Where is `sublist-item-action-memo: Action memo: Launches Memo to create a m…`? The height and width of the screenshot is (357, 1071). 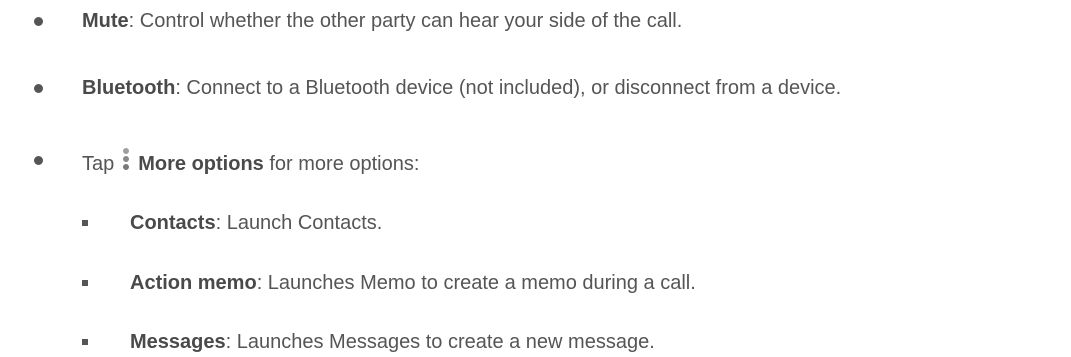 sublist-item-action-memo: Action memo: Launches Memo to create a m… is located at coordinates (413, 283).